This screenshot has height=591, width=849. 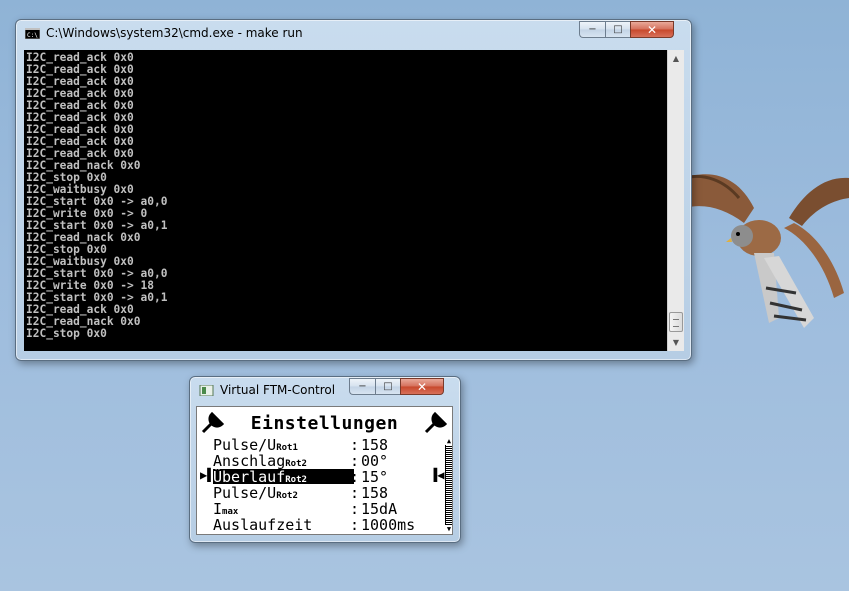 What do you see at coordinates (319, 461) in the screenshot?
I see `lcd-menu-item: AnschlagRot2:00°` at bounding box center [319, 461].